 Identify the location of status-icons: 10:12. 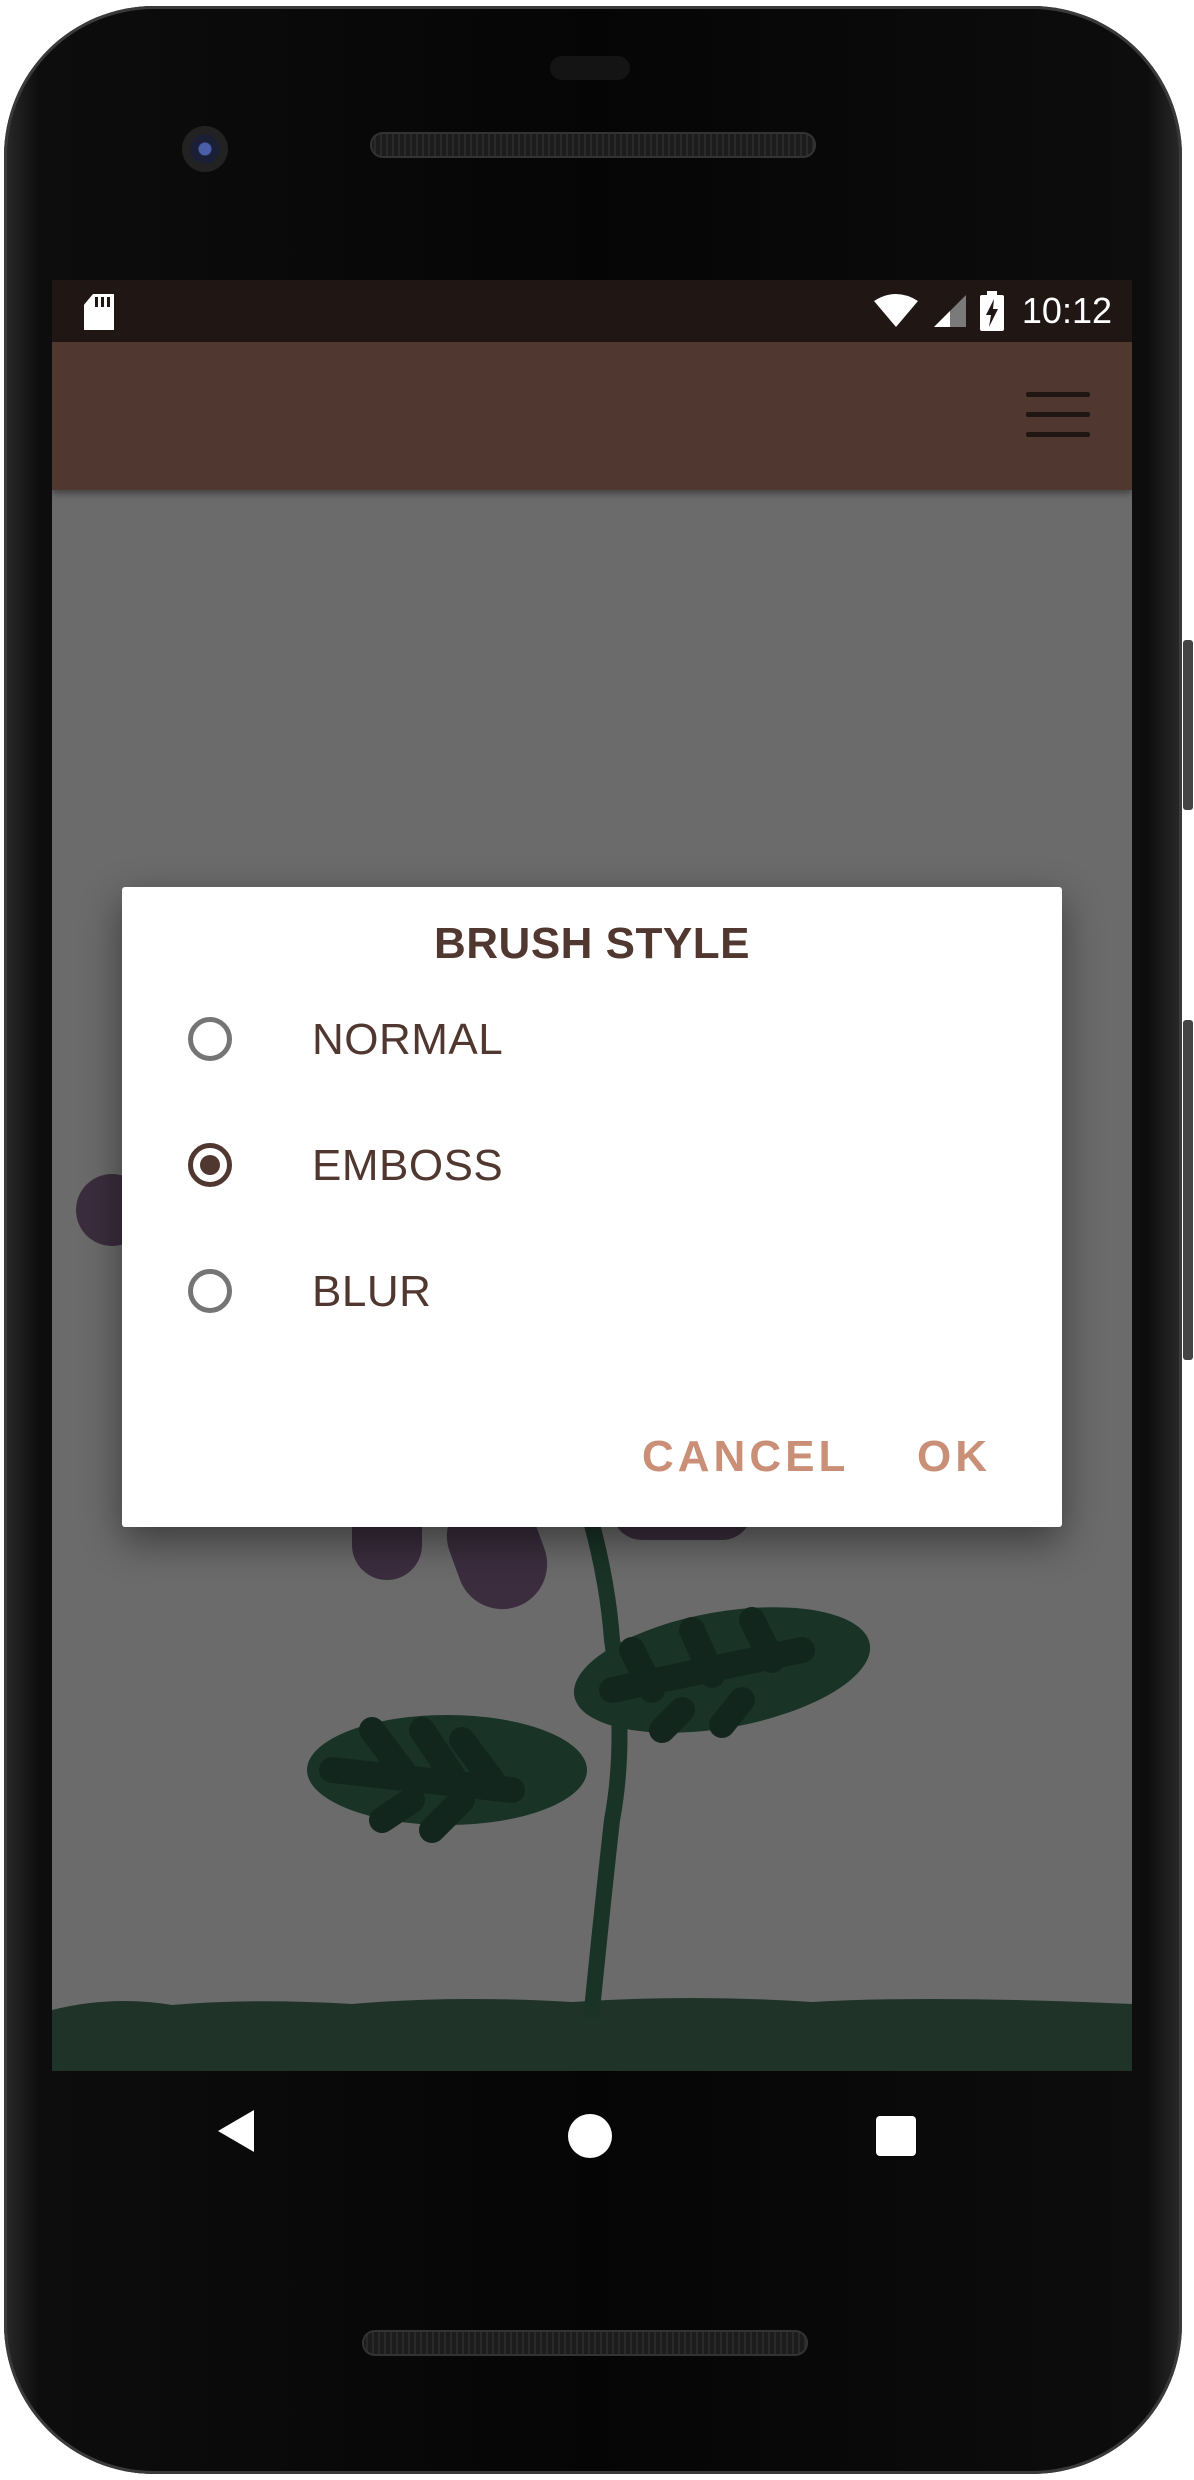
(992, 311).